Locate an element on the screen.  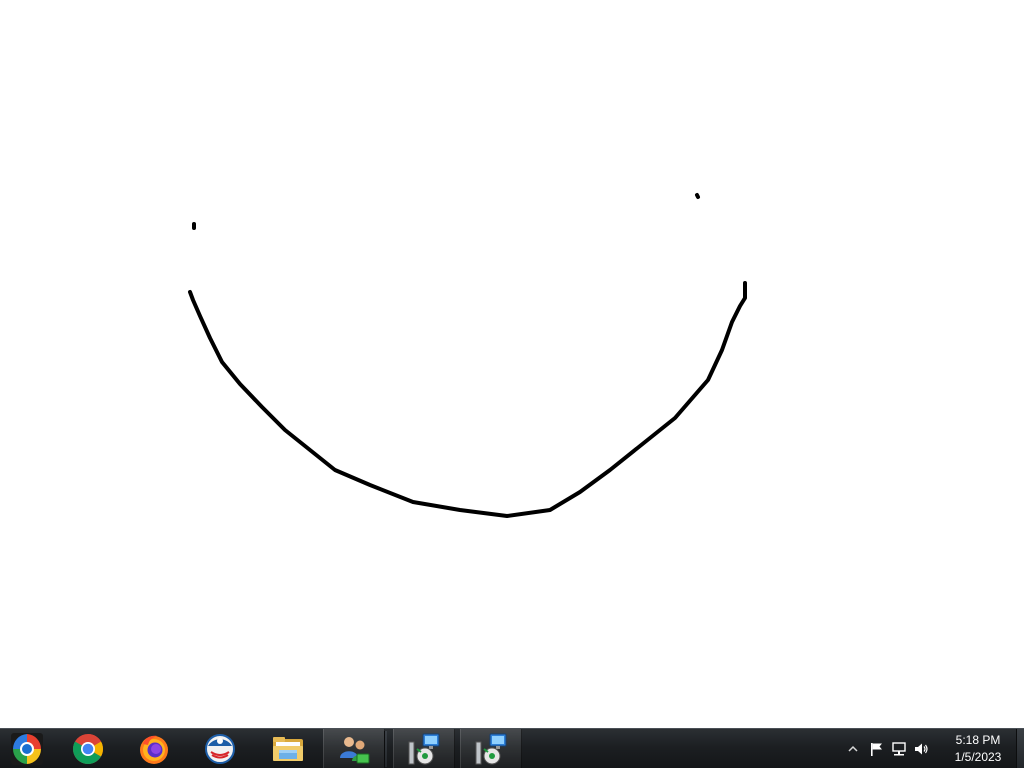
taskbar: 5:18 PM 1/5/2023 is located at coordinates (512, 748).